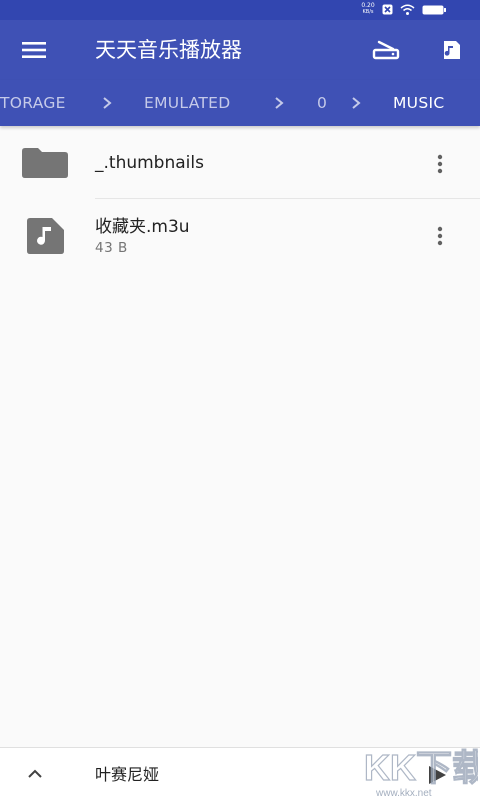  I want to click on kkx-watermark-logo: KK下载 www.kkx.net, so click(420, 772).